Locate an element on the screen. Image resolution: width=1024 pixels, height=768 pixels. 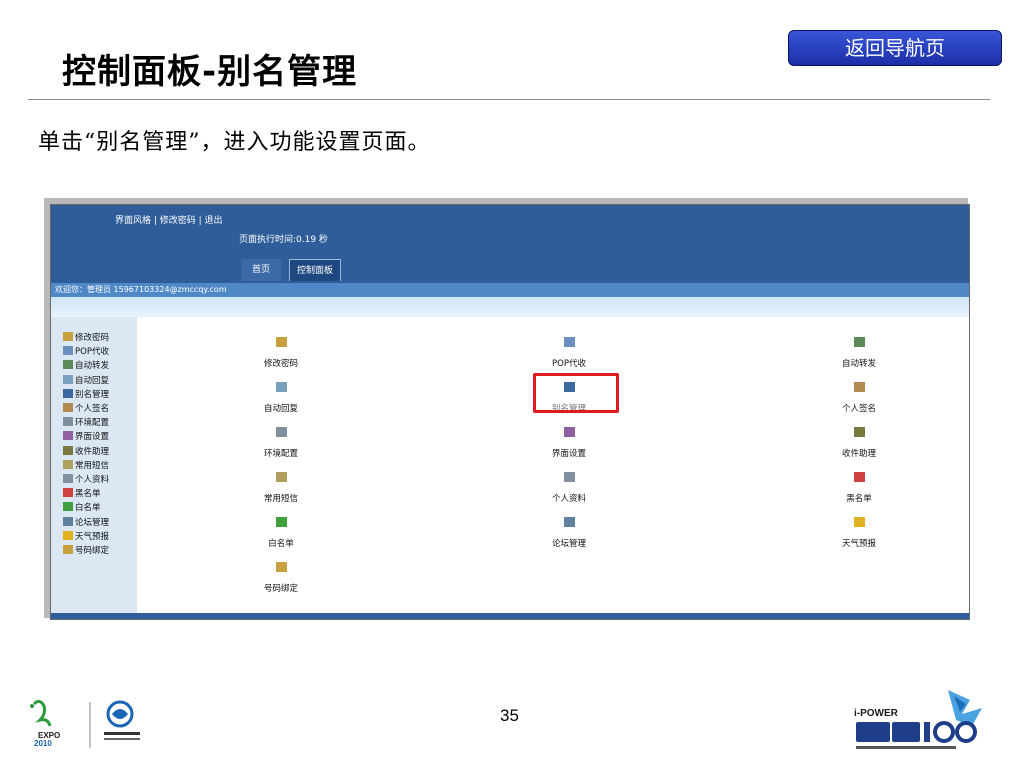
page-number: 35 is located at coordinates (509, 715).